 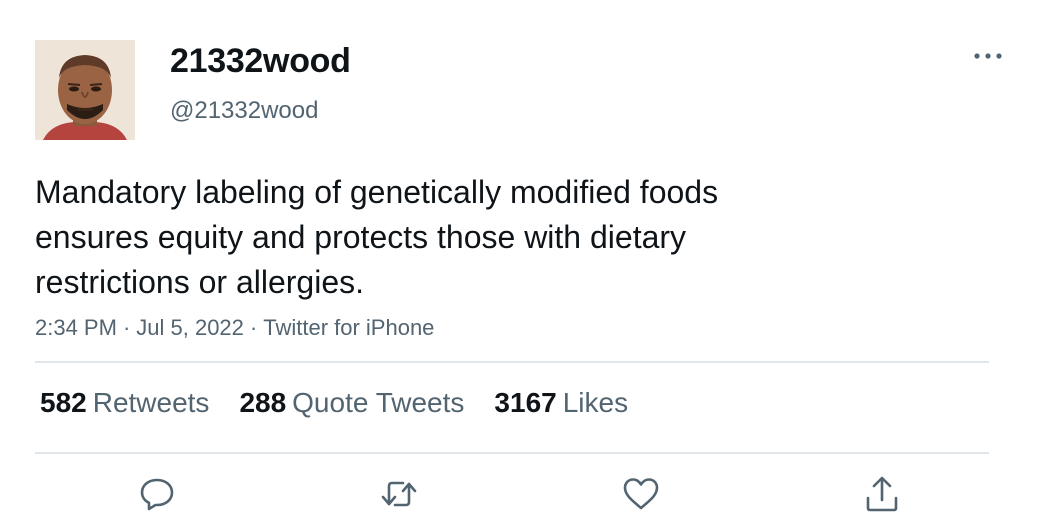 What do you see at coordinates (348, 327) in the screenshot?
I see `tweet-source: Twitter for iPhone` at bounding box center [348, 327].